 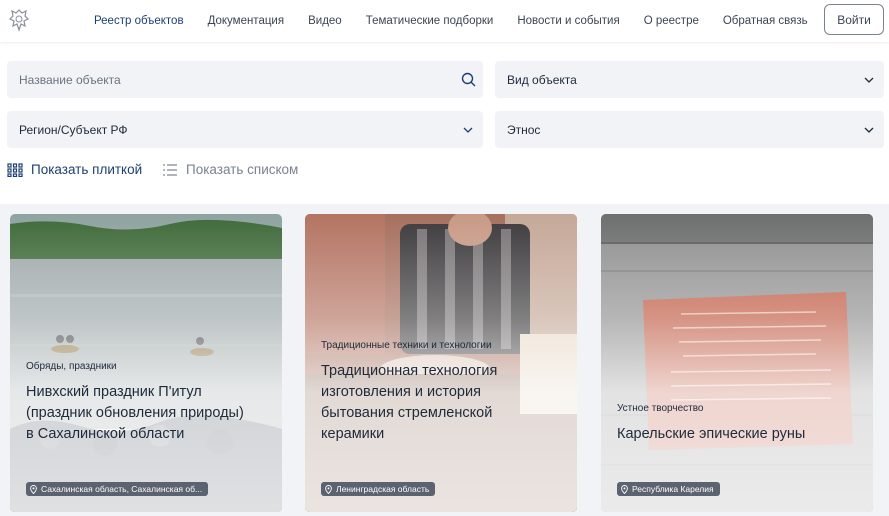 What do you see at coordinates (378, 489) in the screenshot?
I see `location-badge: Ленинградская область` at bounding box center [378, 489].